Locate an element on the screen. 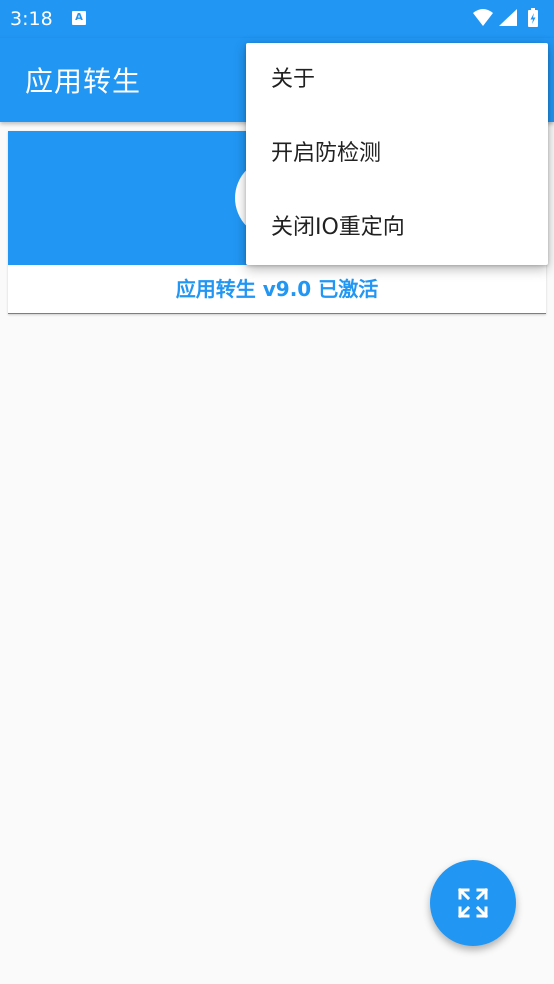  expand-arrows-icon is located at coordinates (473, 903).